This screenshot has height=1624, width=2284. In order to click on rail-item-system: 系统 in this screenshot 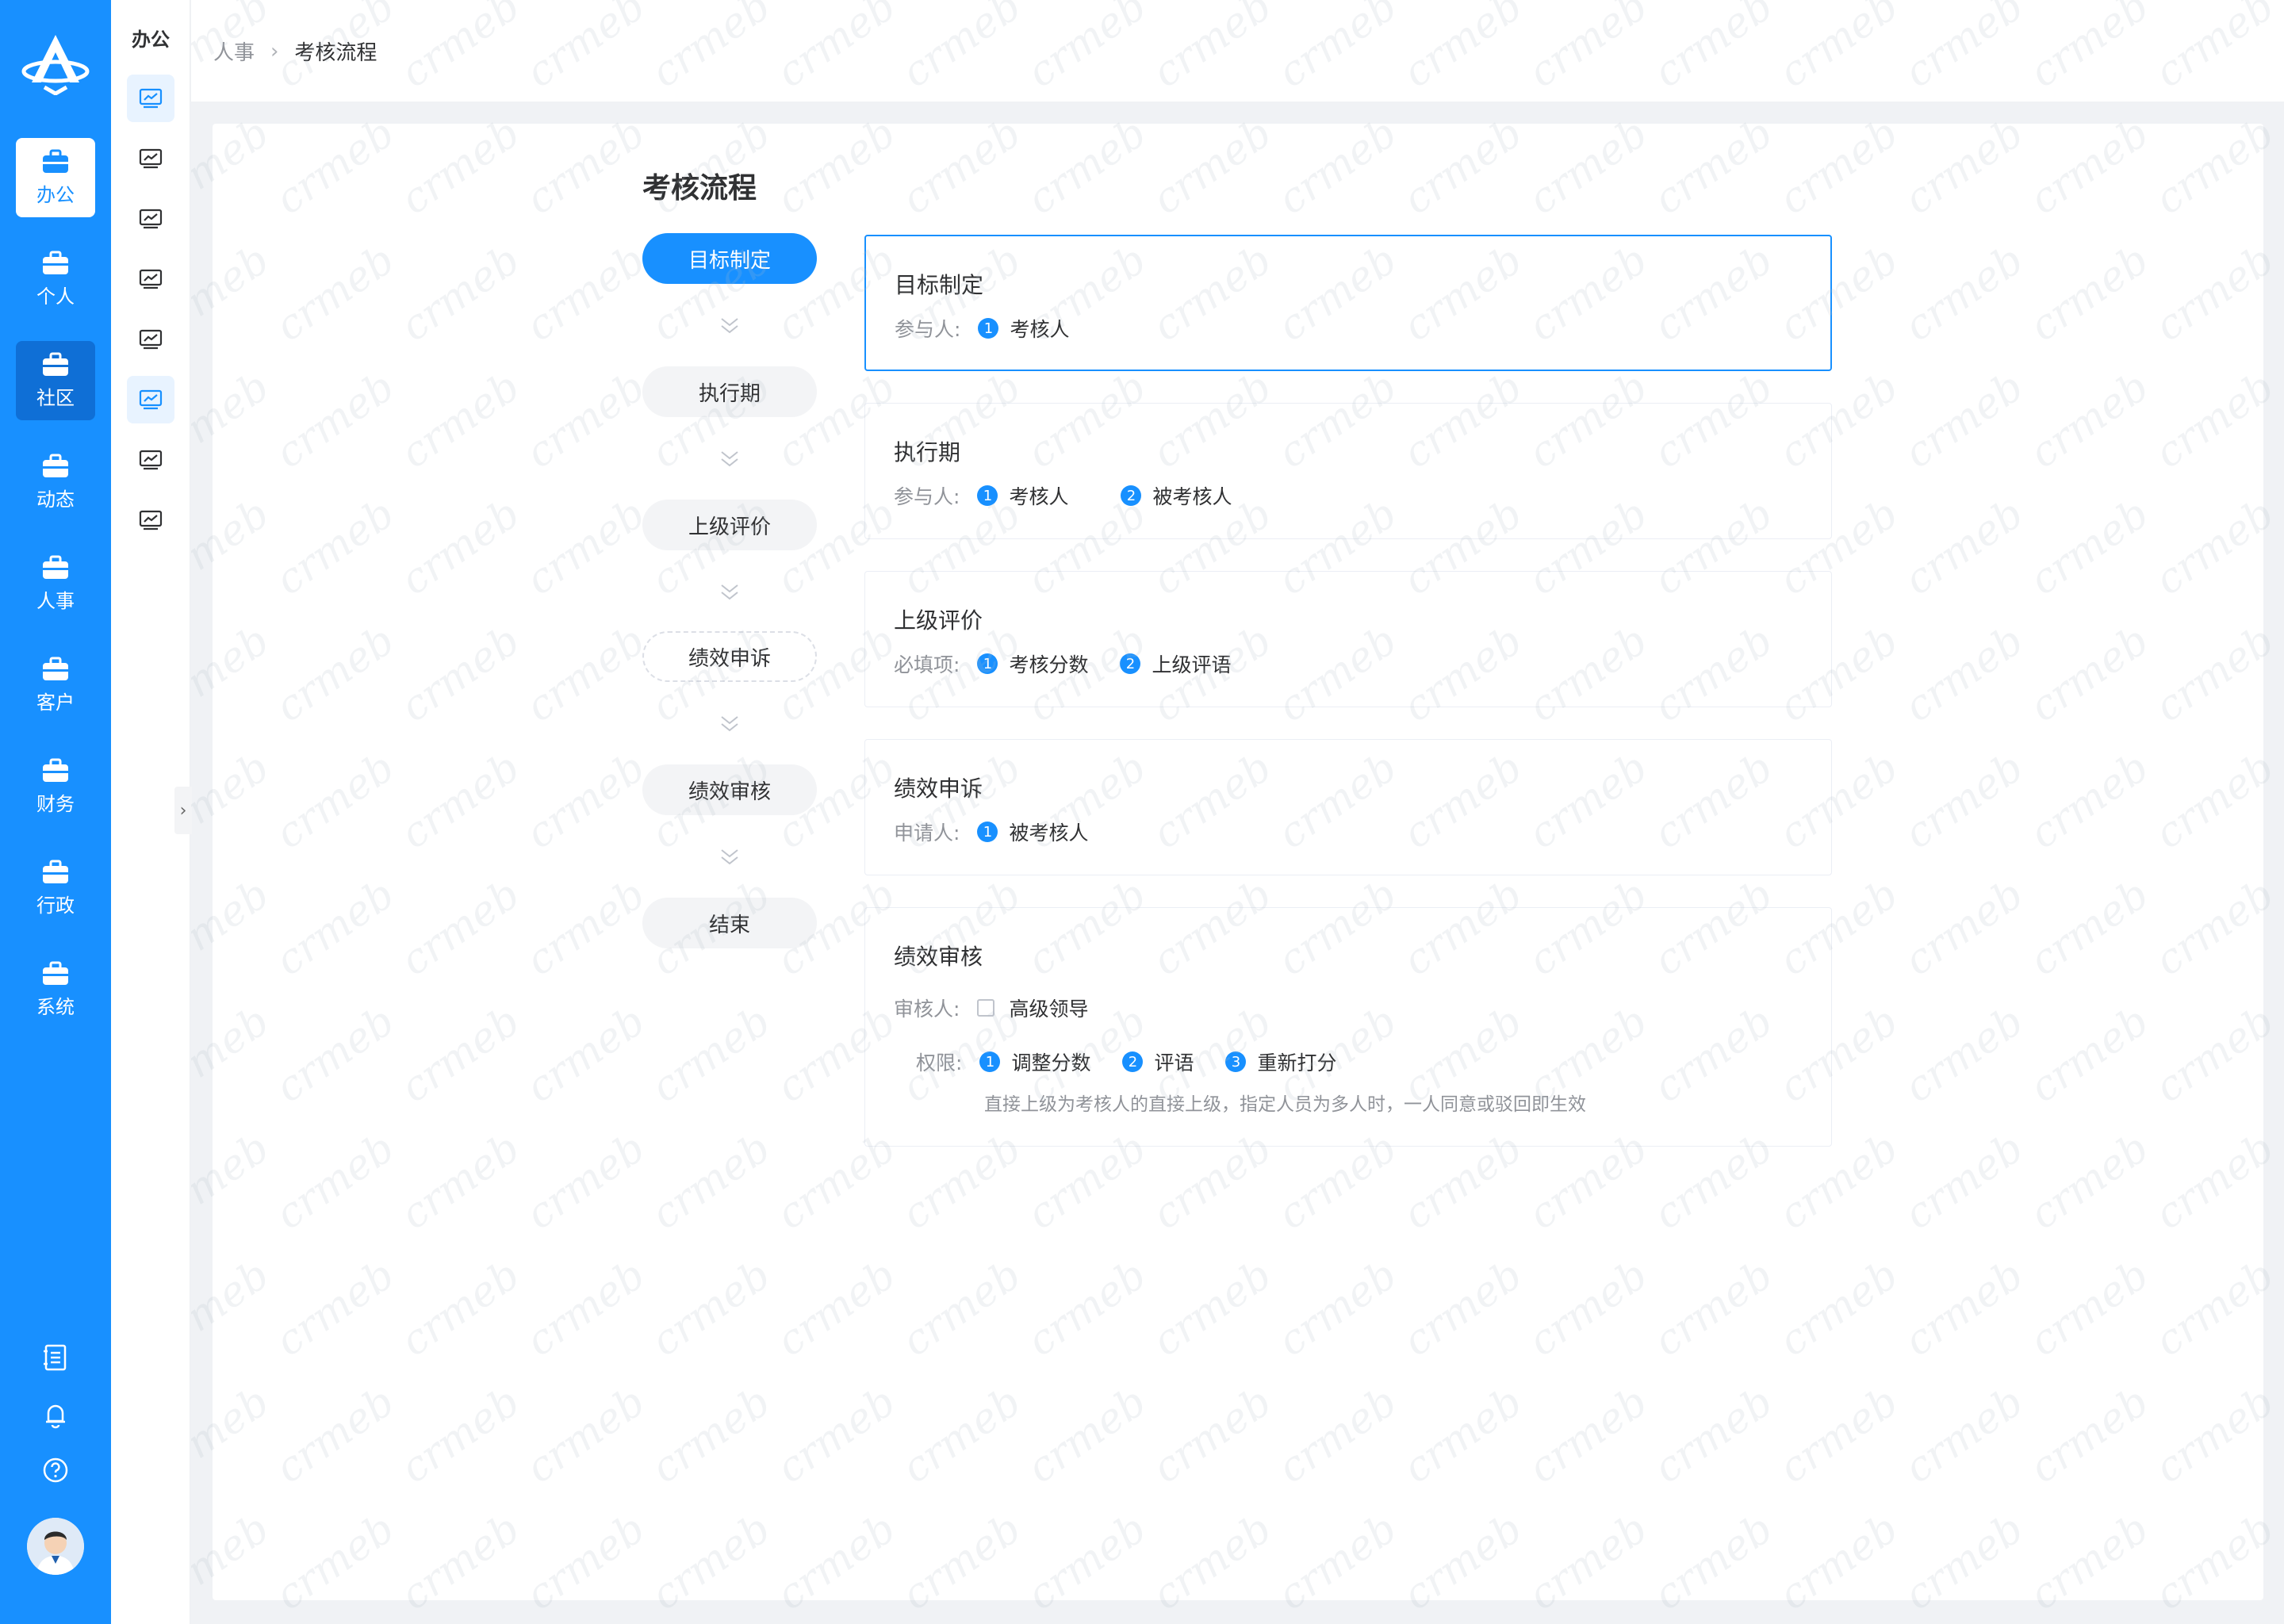, I will do `click(55, 989)`.